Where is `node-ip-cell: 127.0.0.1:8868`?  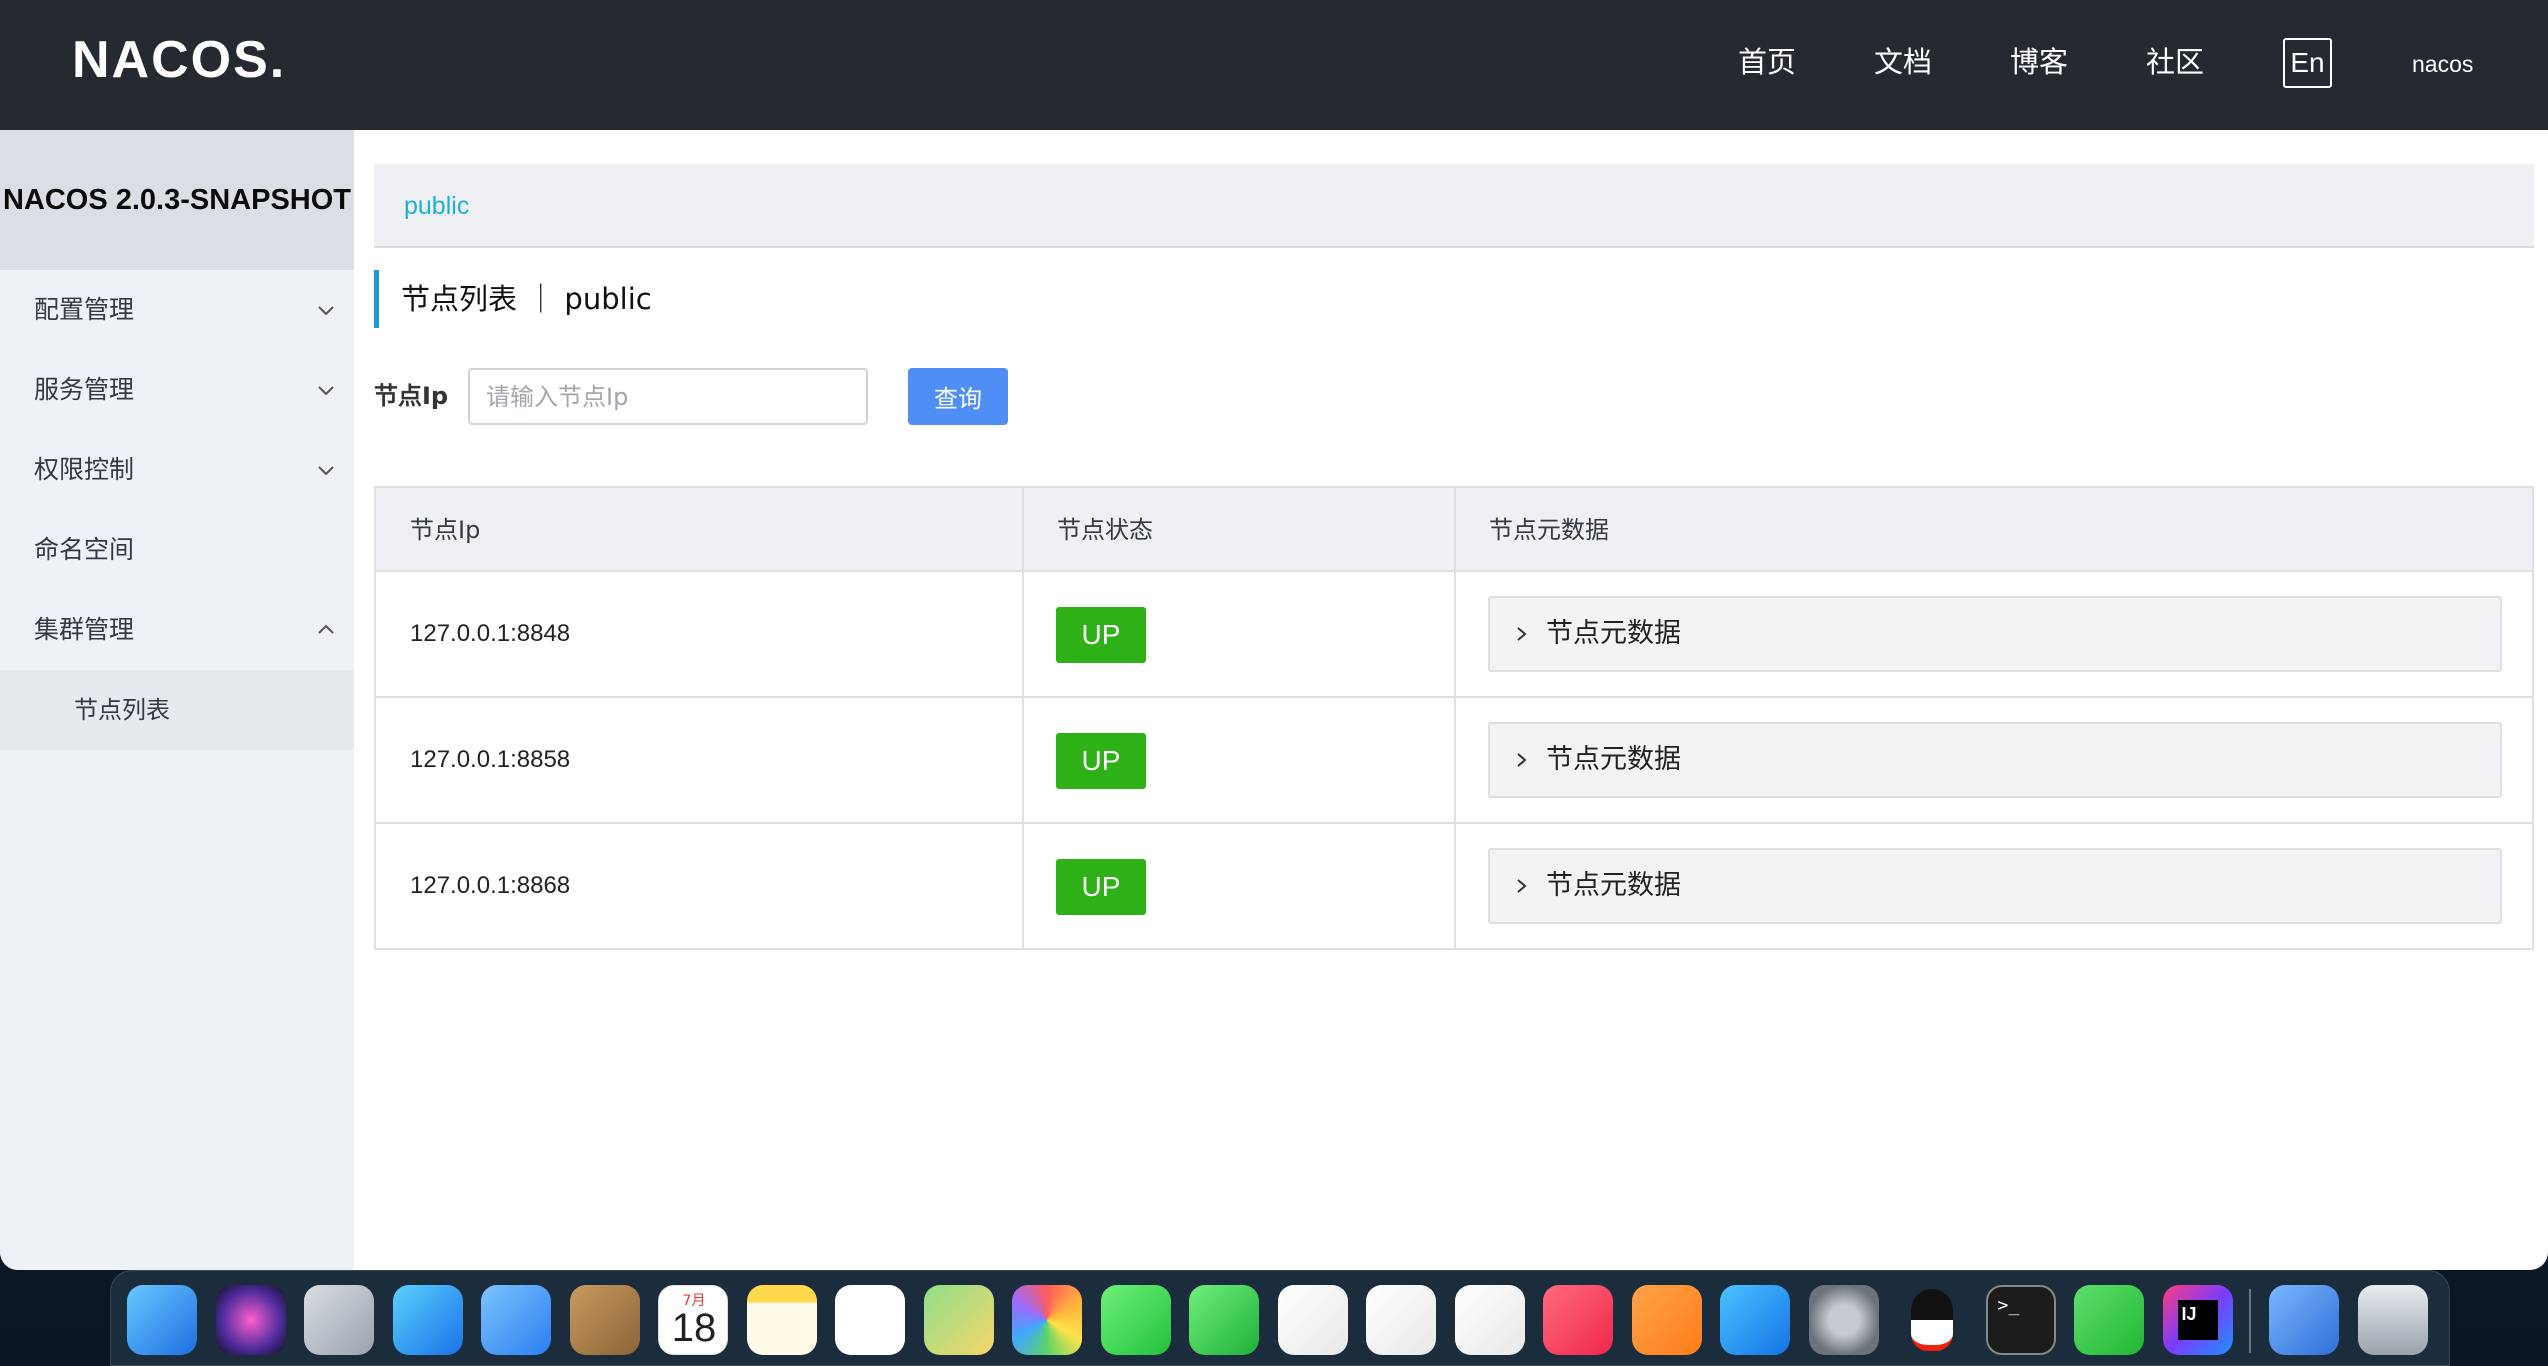 node-ip-cell: 127.0.0.1:8868 is located at coordinates (490, 885).